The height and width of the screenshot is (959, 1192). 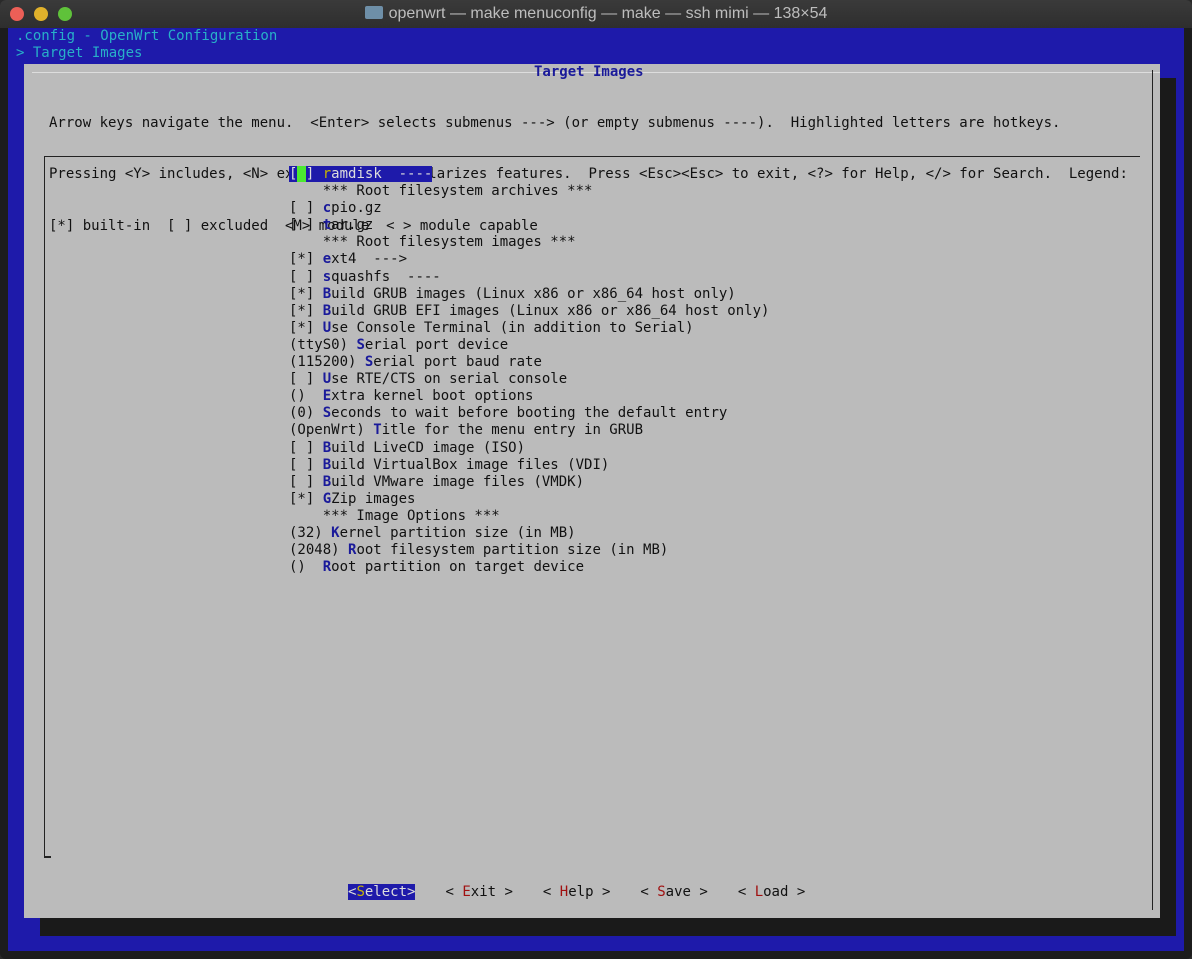 I want to click on menu-item-label: quashfs ----, so click(x=386, y=276).